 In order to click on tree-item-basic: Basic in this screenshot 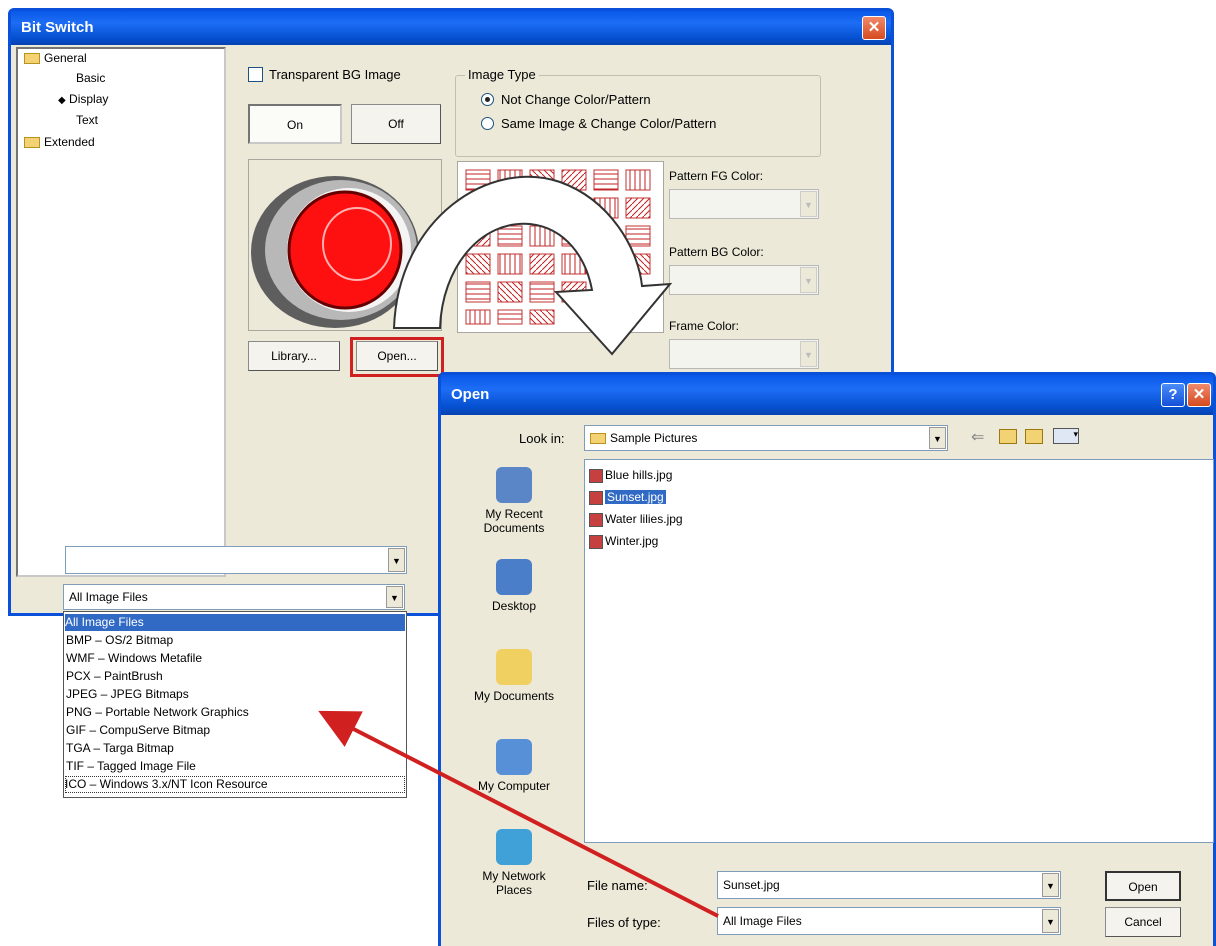, I will do `click(90, 78)`.